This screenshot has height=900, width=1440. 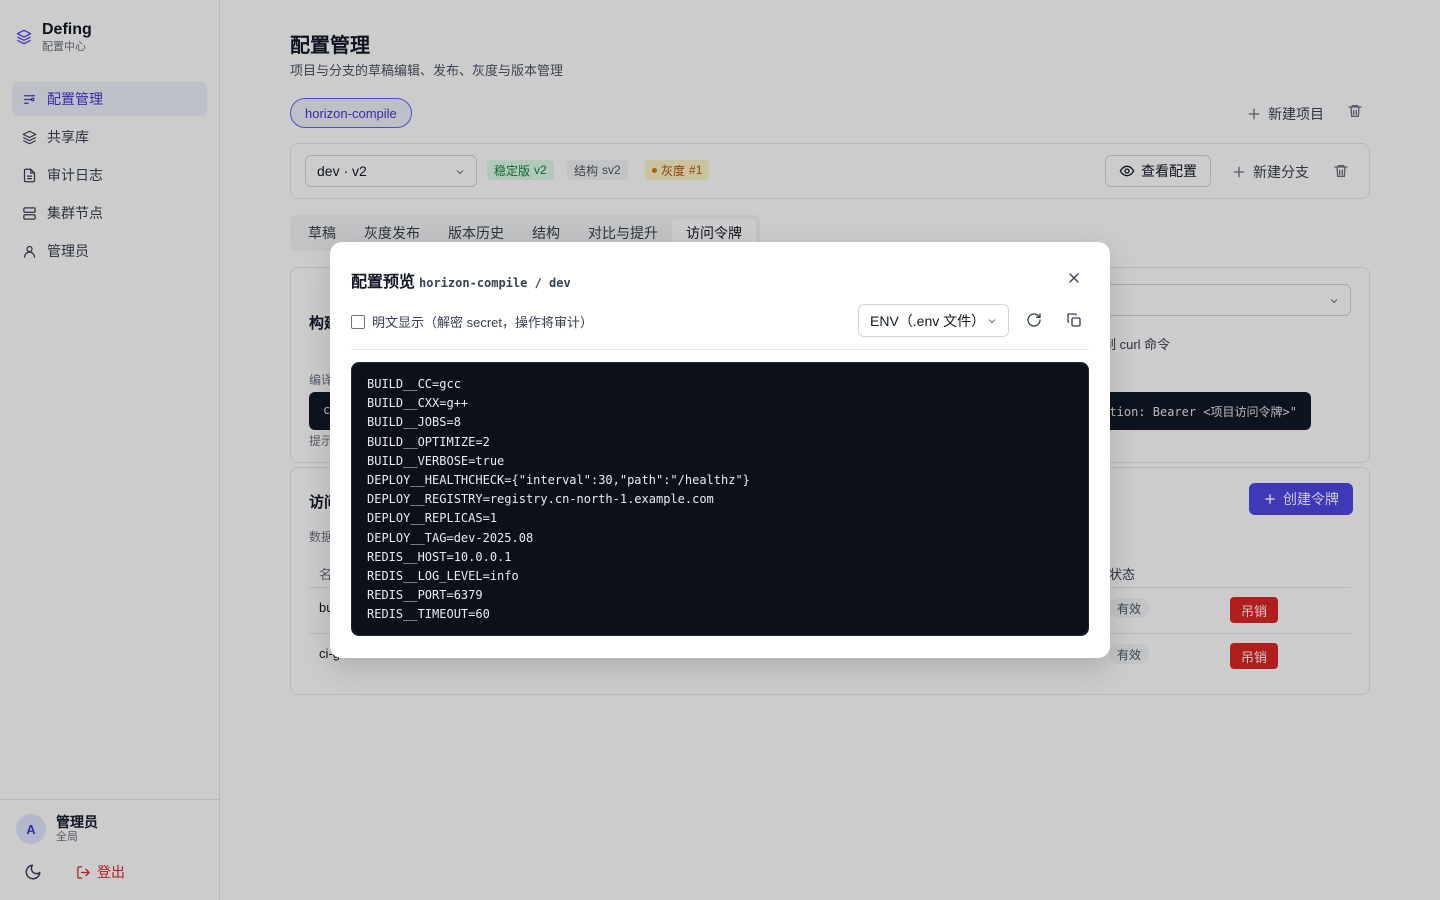 What do you see at coordinates (992, 321) in the screenshot?
I see `chevron-down-icon` at bounding box center [992, 321].